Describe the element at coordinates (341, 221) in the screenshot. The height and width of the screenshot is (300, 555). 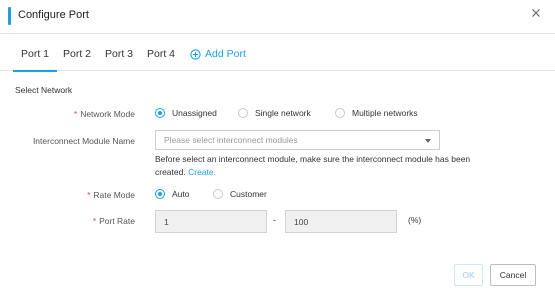
I see `port-rate-max-input: 100` at that location.